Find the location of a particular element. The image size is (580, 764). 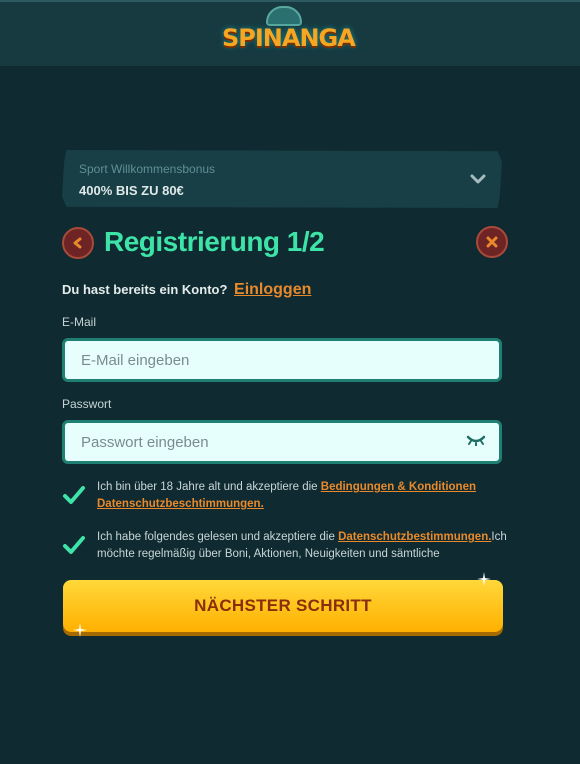

back-button is located at coordinates (78, 243).